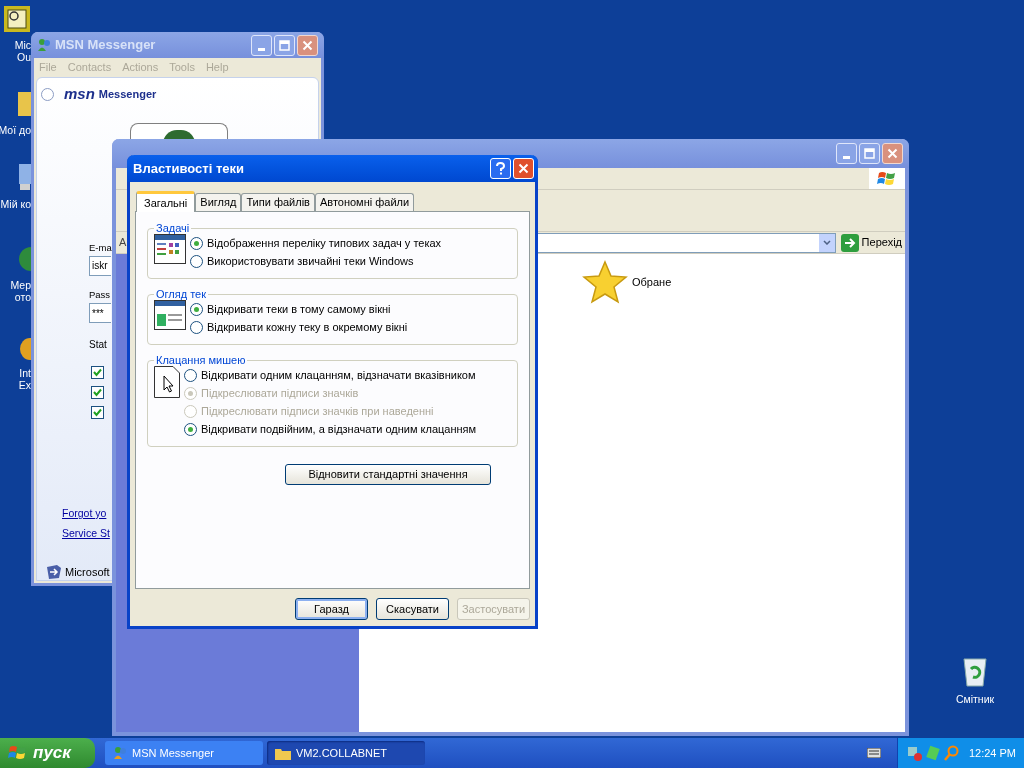  Describe the element at coordinates (127, 94) in the screenshot. I see `product-name: Messenger` at that location.